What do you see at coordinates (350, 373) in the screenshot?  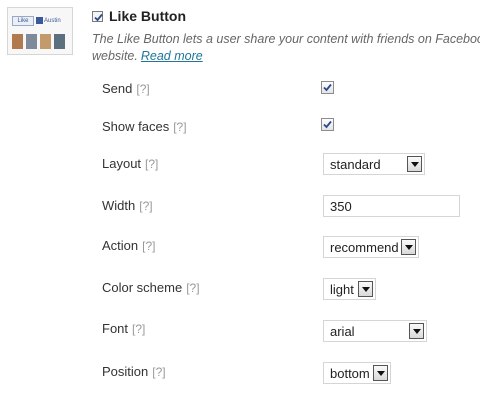 I see `position-value: bottom` at bounding box center [350, 373].